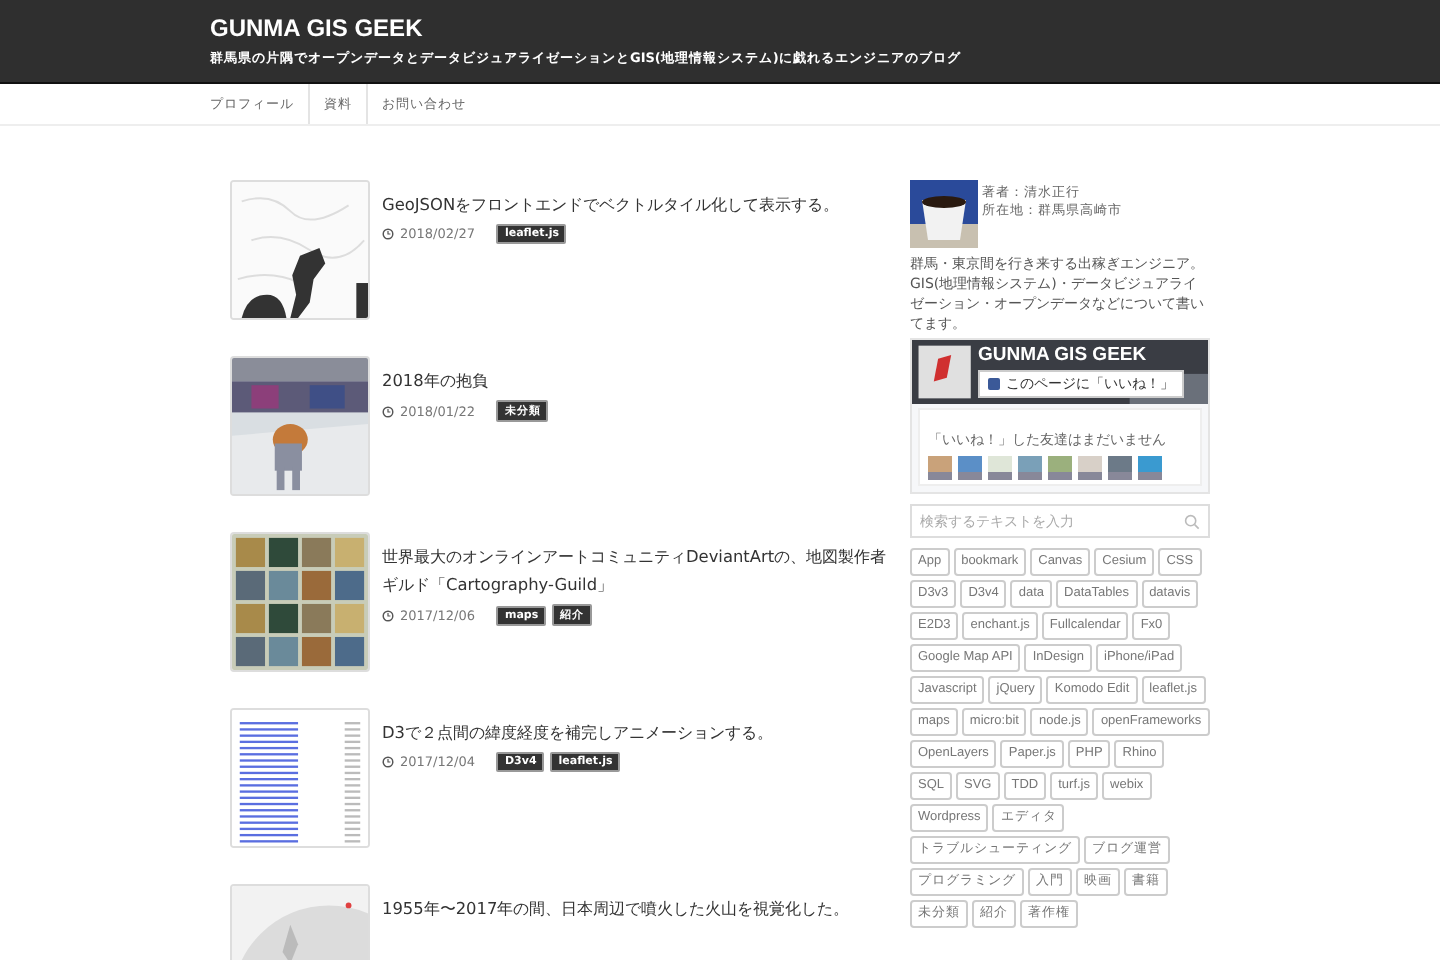 The width and height of the screenshot is (1440, 960). What do you see at coordinates (641, 570) in the screenshot?
I see `post-title: 世界最大のオンラインアートコミュニティDeviantArtの、地図製作者ギルド「Cartography-Guild」` at bounding box center [641, 570].